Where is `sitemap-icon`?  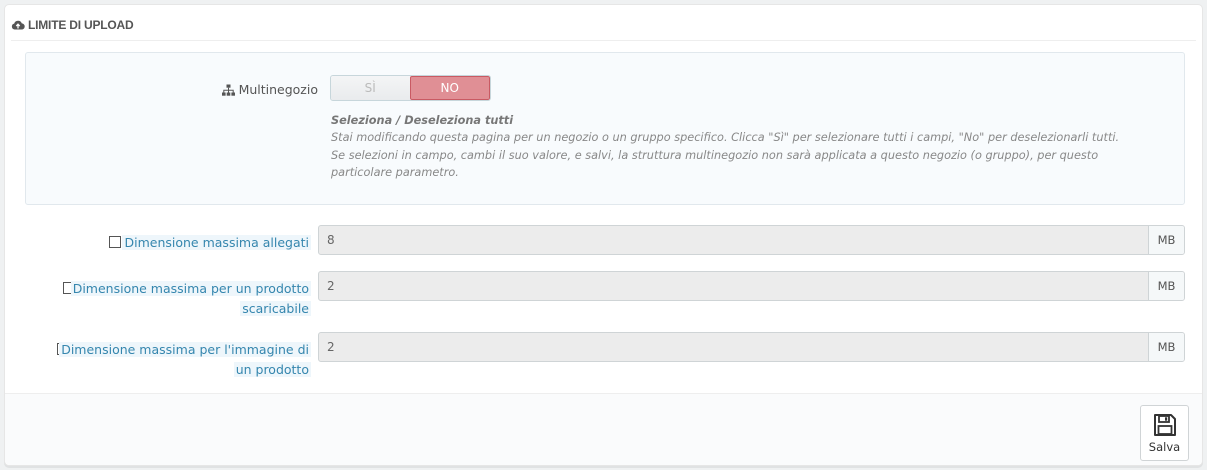
sitemap-icon is located at coordinates (228, 90).